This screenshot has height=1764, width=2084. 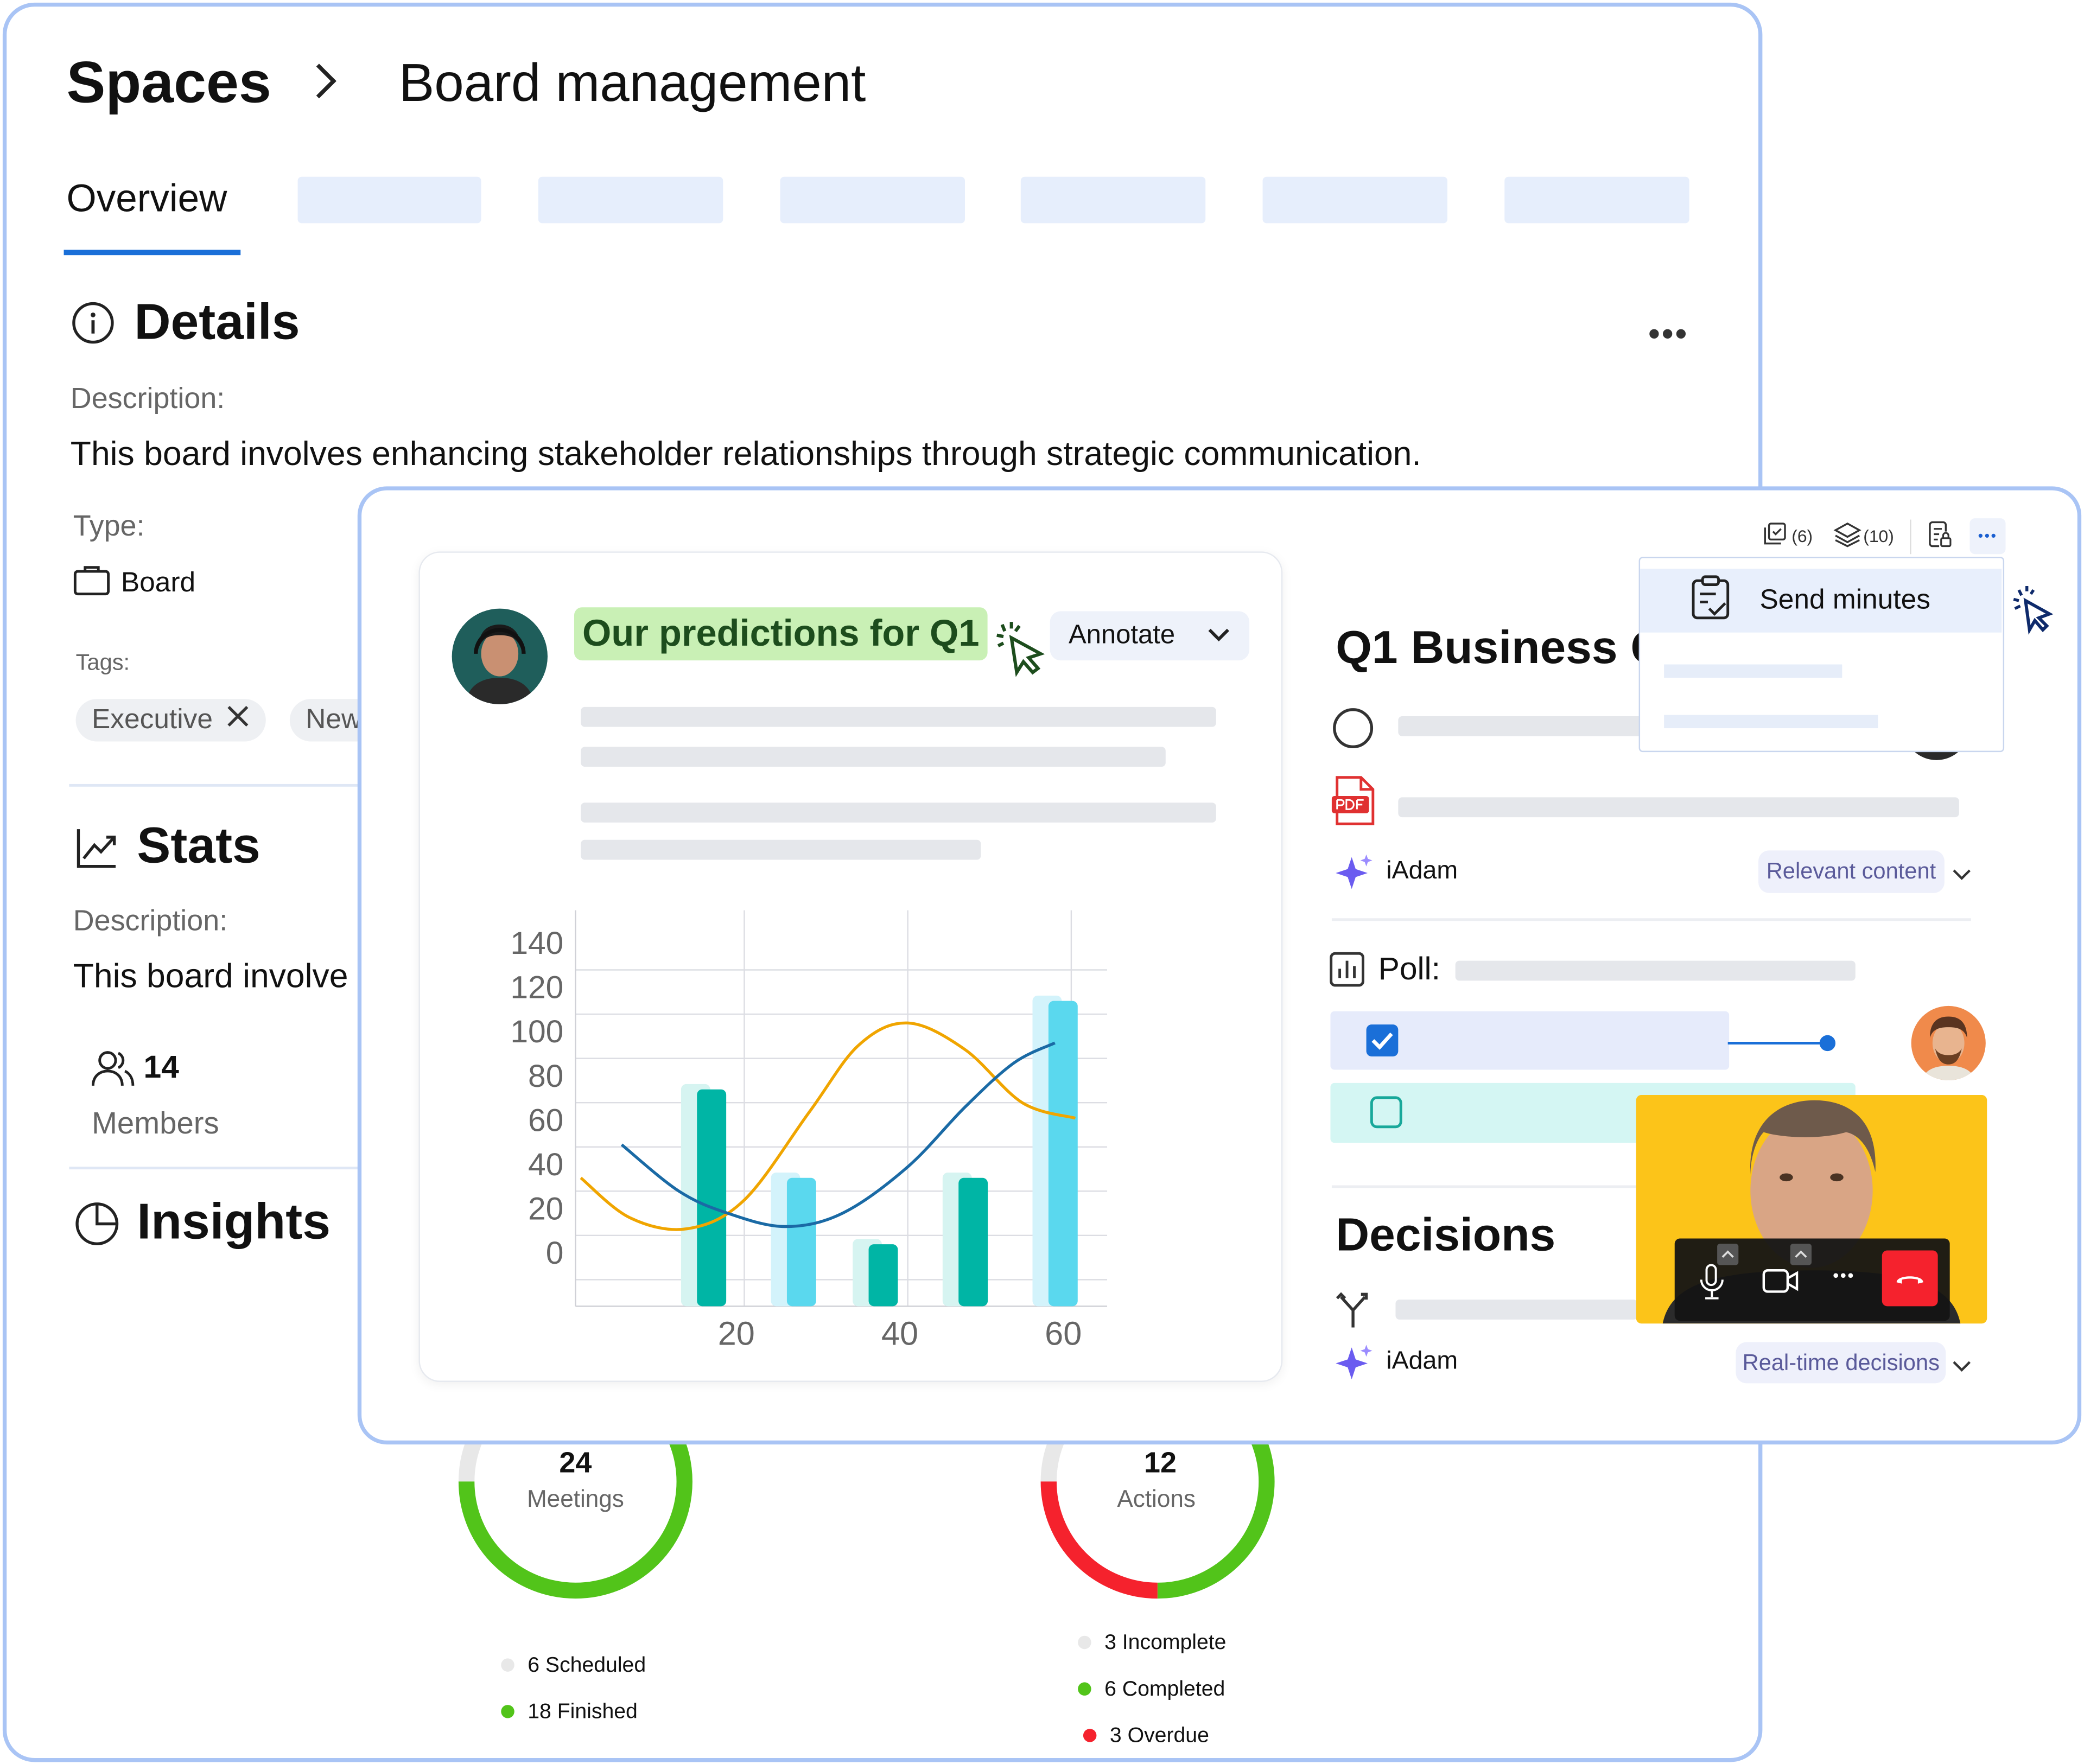 I want to click on y-tick-label: 60, so click(x=545, y=1120).